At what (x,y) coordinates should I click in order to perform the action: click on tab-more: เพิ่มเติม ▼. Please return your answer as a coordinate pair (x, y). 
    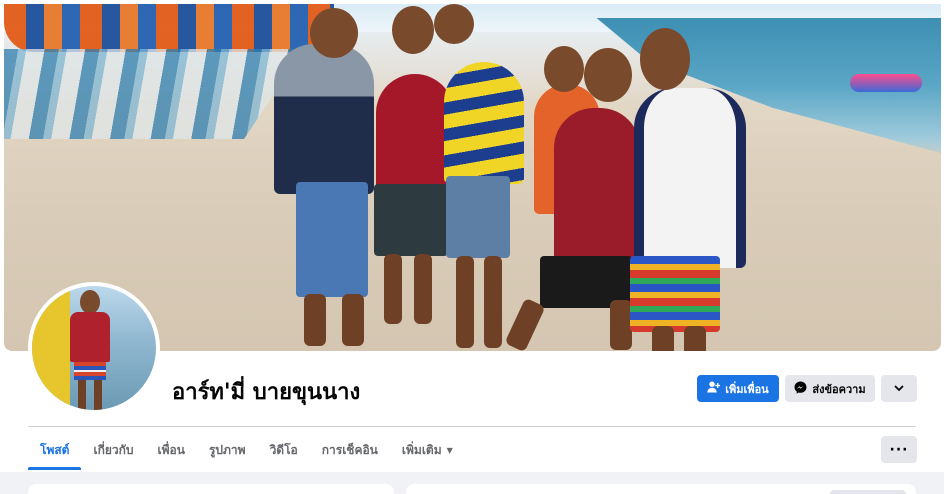
    Looking at the image, I should click on (427, 450).